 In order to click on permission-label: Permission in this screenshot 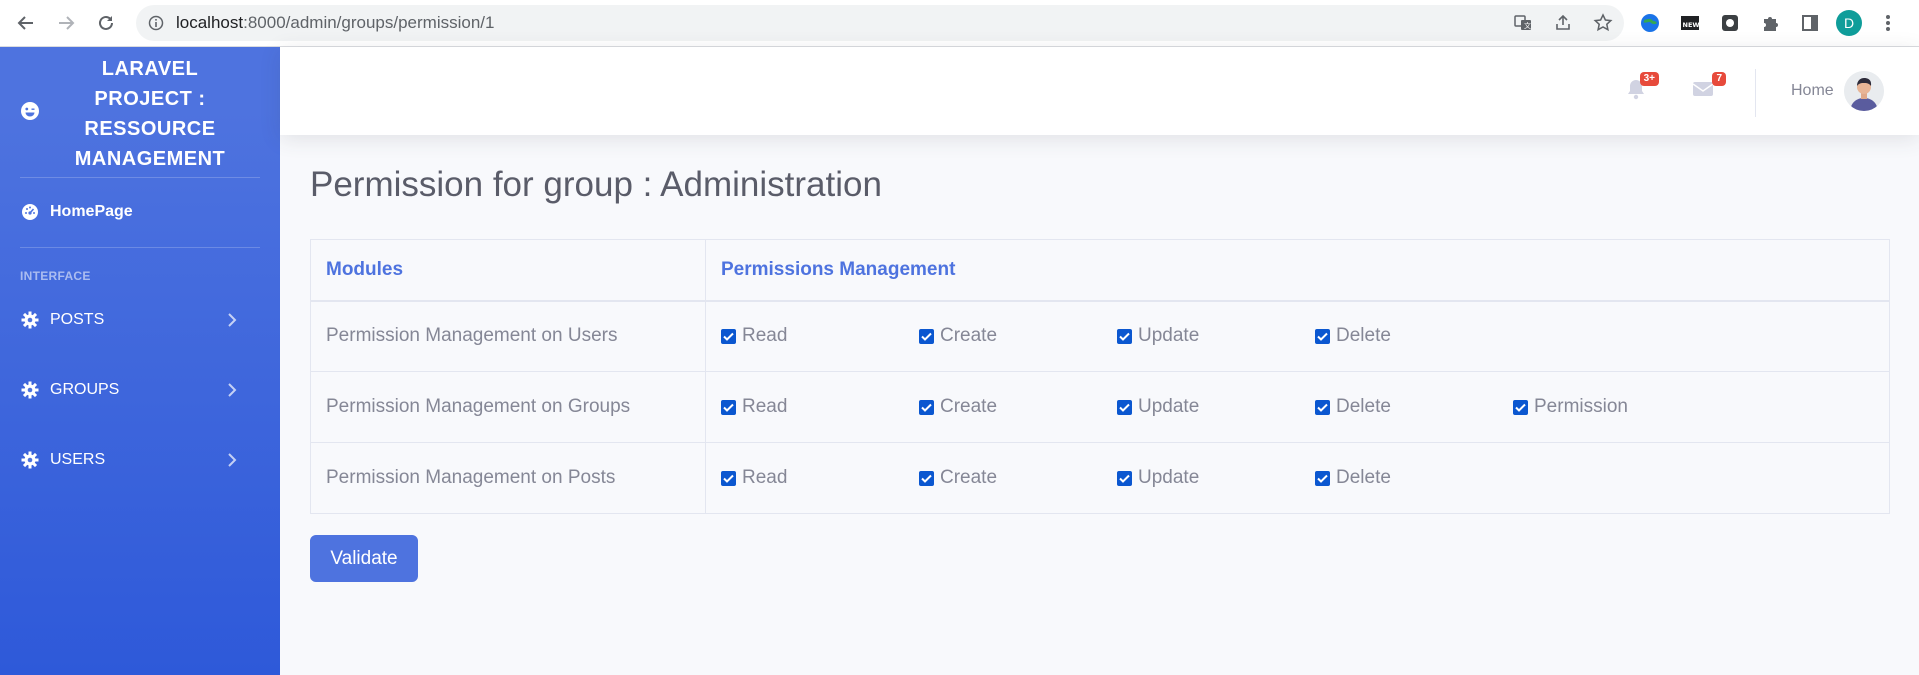, I will do `click(1581, 406)`.